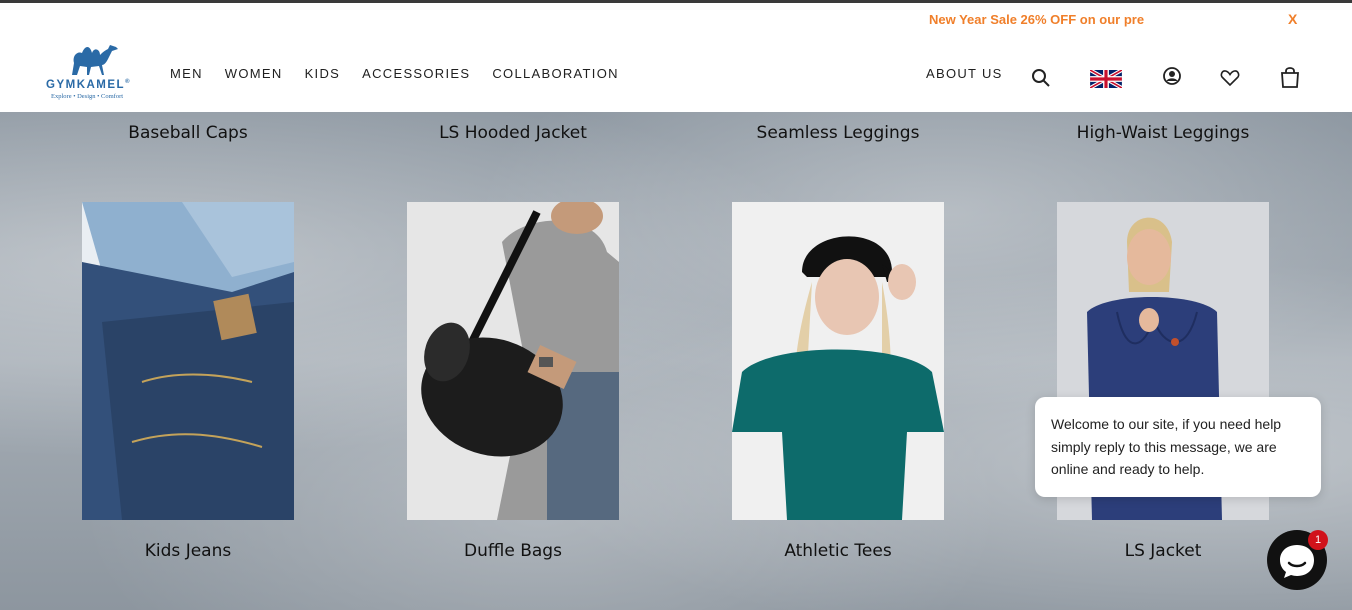  Describe the element at coordinates (87, 96) in the screenshot. I see `logo-tagline: Explore • Design • Comfort` at that location.